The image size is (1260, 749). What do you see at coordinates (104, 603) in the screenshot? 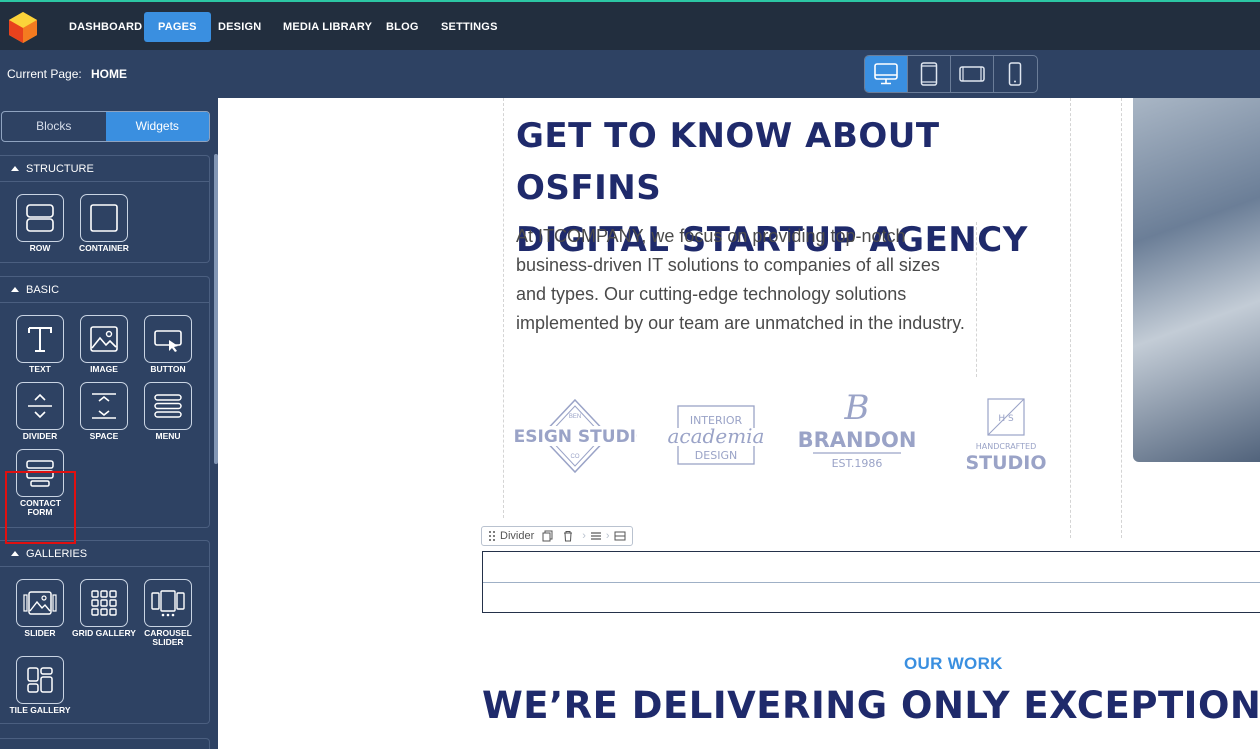
I see `grid-gallery-icon` at bounding box center [104, 603].